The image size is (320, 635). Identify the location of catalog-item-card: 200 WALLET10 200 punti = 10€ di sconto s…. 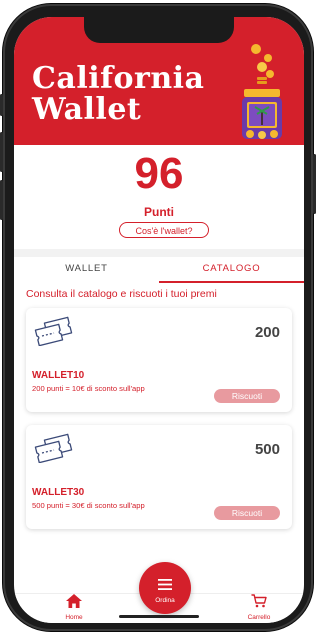
(159, 360).